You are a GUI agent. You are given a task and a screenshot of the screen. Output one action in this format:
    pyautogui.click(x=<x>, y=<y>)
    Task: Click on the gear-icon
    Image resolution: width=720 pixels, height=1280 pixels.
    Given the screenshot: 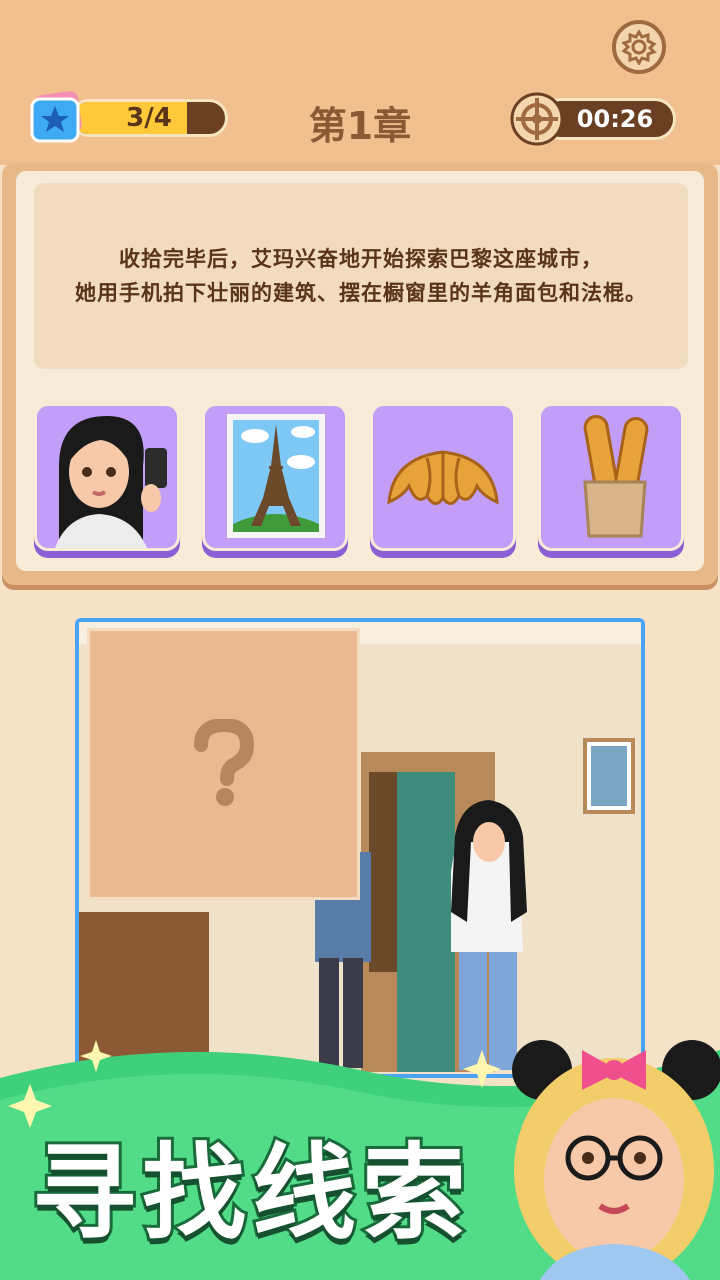 What is the action you would take?
    pyautogui.click(x=639, y=47)
    